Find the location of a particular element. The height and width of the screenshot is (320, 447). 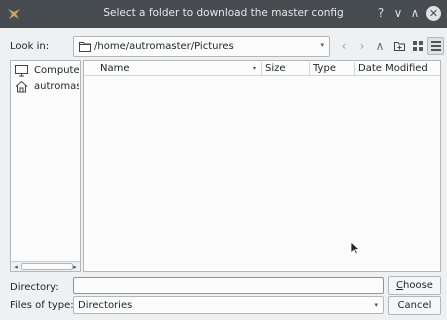

new-folder-button is located at coordinates (399, 46).